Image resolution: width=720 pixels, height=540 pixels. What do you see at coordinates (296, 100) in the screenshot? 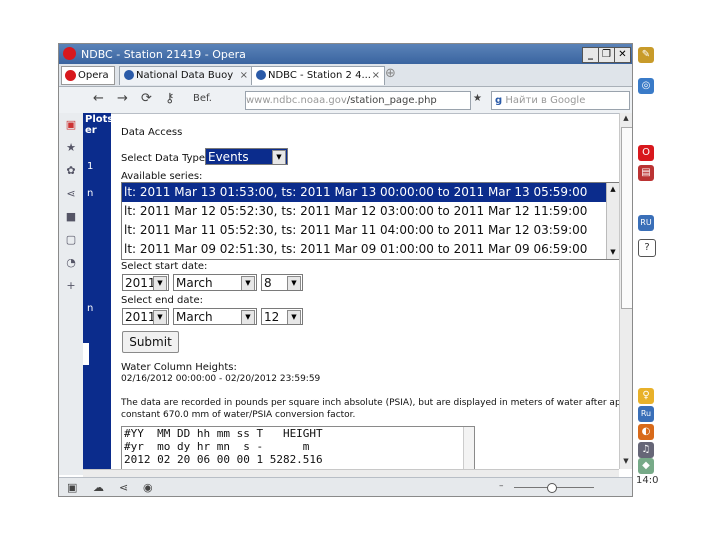
I see `url-host: www.ndbc.noaa.gov` at bounding box center [296, 100].